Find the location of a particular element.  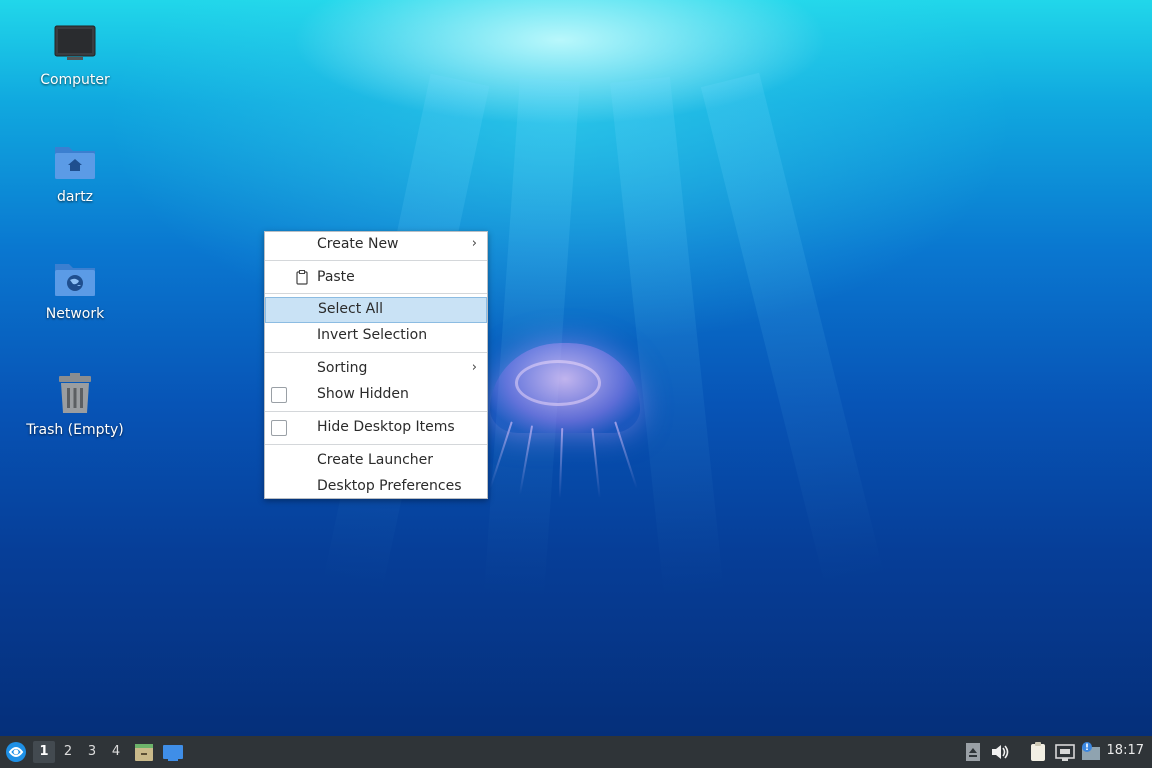

desktop-icon-label: Network is located at coordinates (75, 314).